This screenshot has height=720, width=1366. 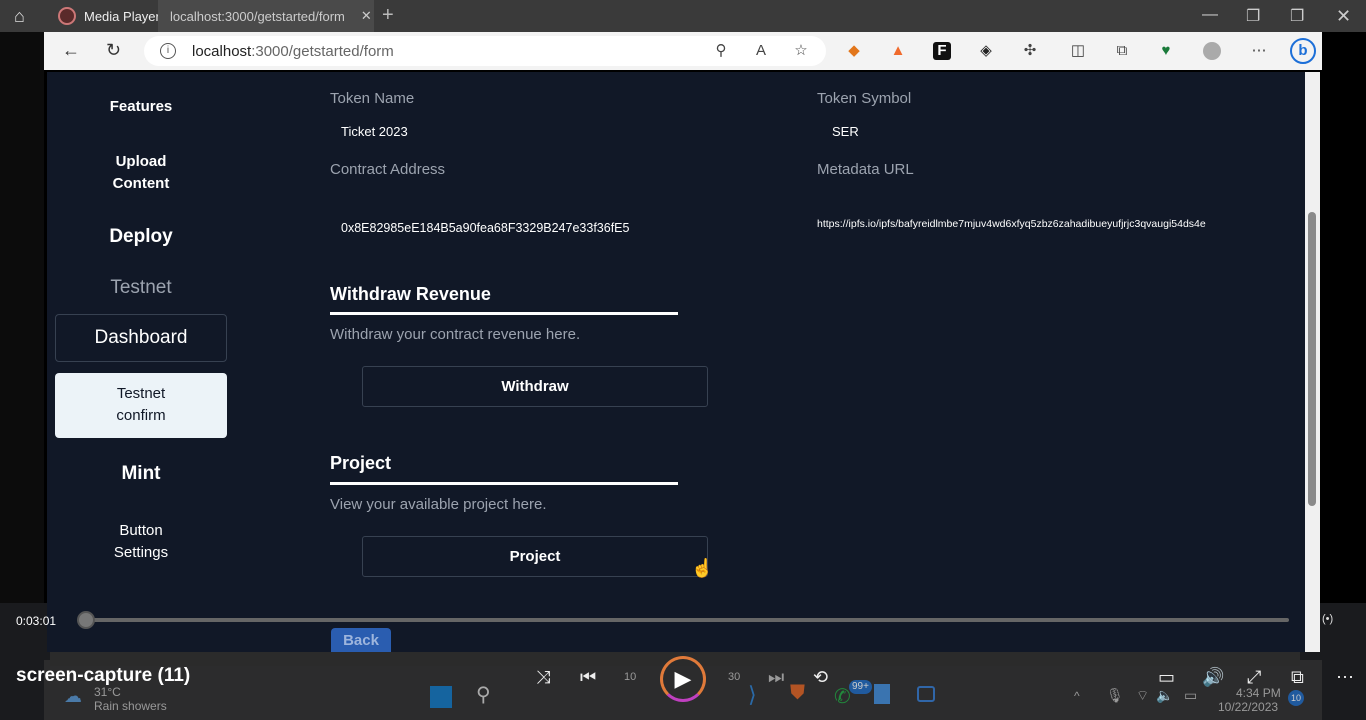 What do you see at coordinates (1248, 707) in the screenshot?
I see `clock-date: 10/22/2023` at bounding box center [1248, 707].